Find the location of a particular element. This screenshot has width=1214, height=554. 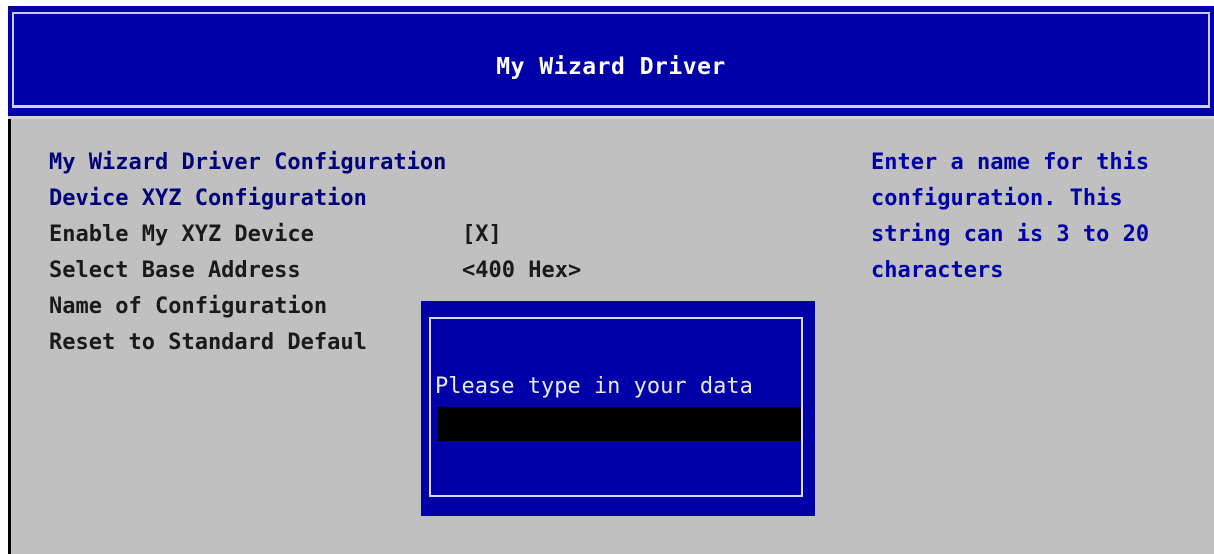

enable-device-checkbox: [X] is located at coordinates (482, 235).